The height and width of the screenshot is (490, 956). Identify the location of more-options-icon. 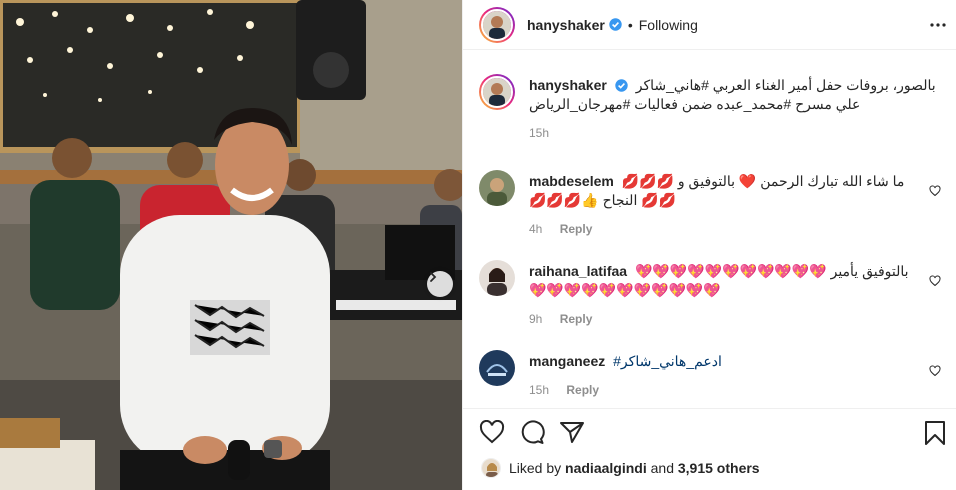
(938, 25).